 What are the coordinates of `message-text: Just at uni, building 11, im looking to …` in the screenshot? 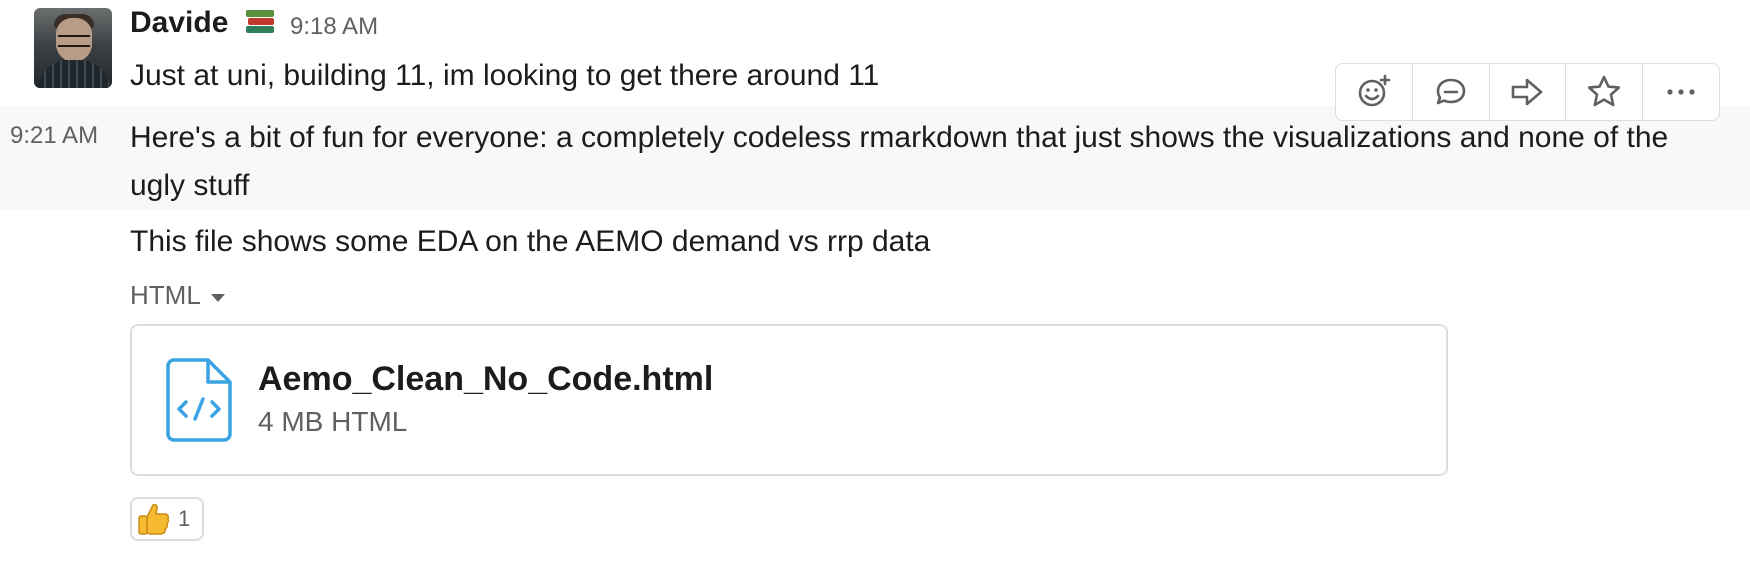 It's located at (505, 75).